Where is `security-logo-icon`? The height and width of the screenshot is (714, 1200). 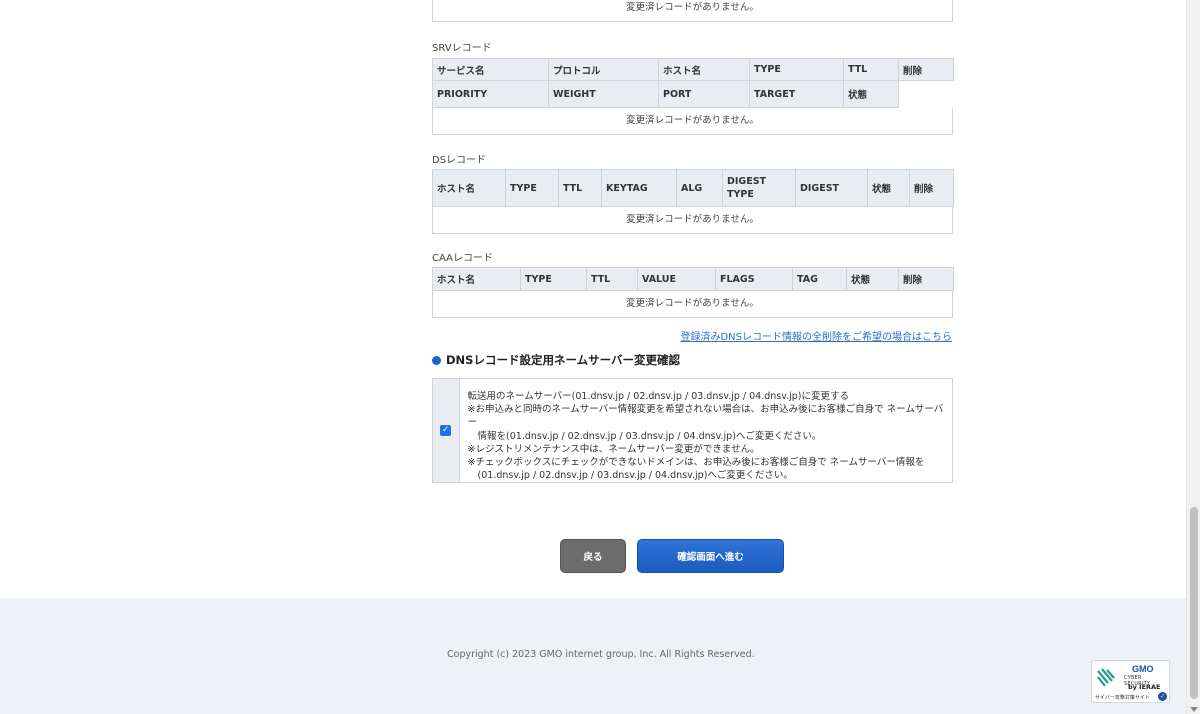 security-logo-icon is located at coordinates (1106, 677).